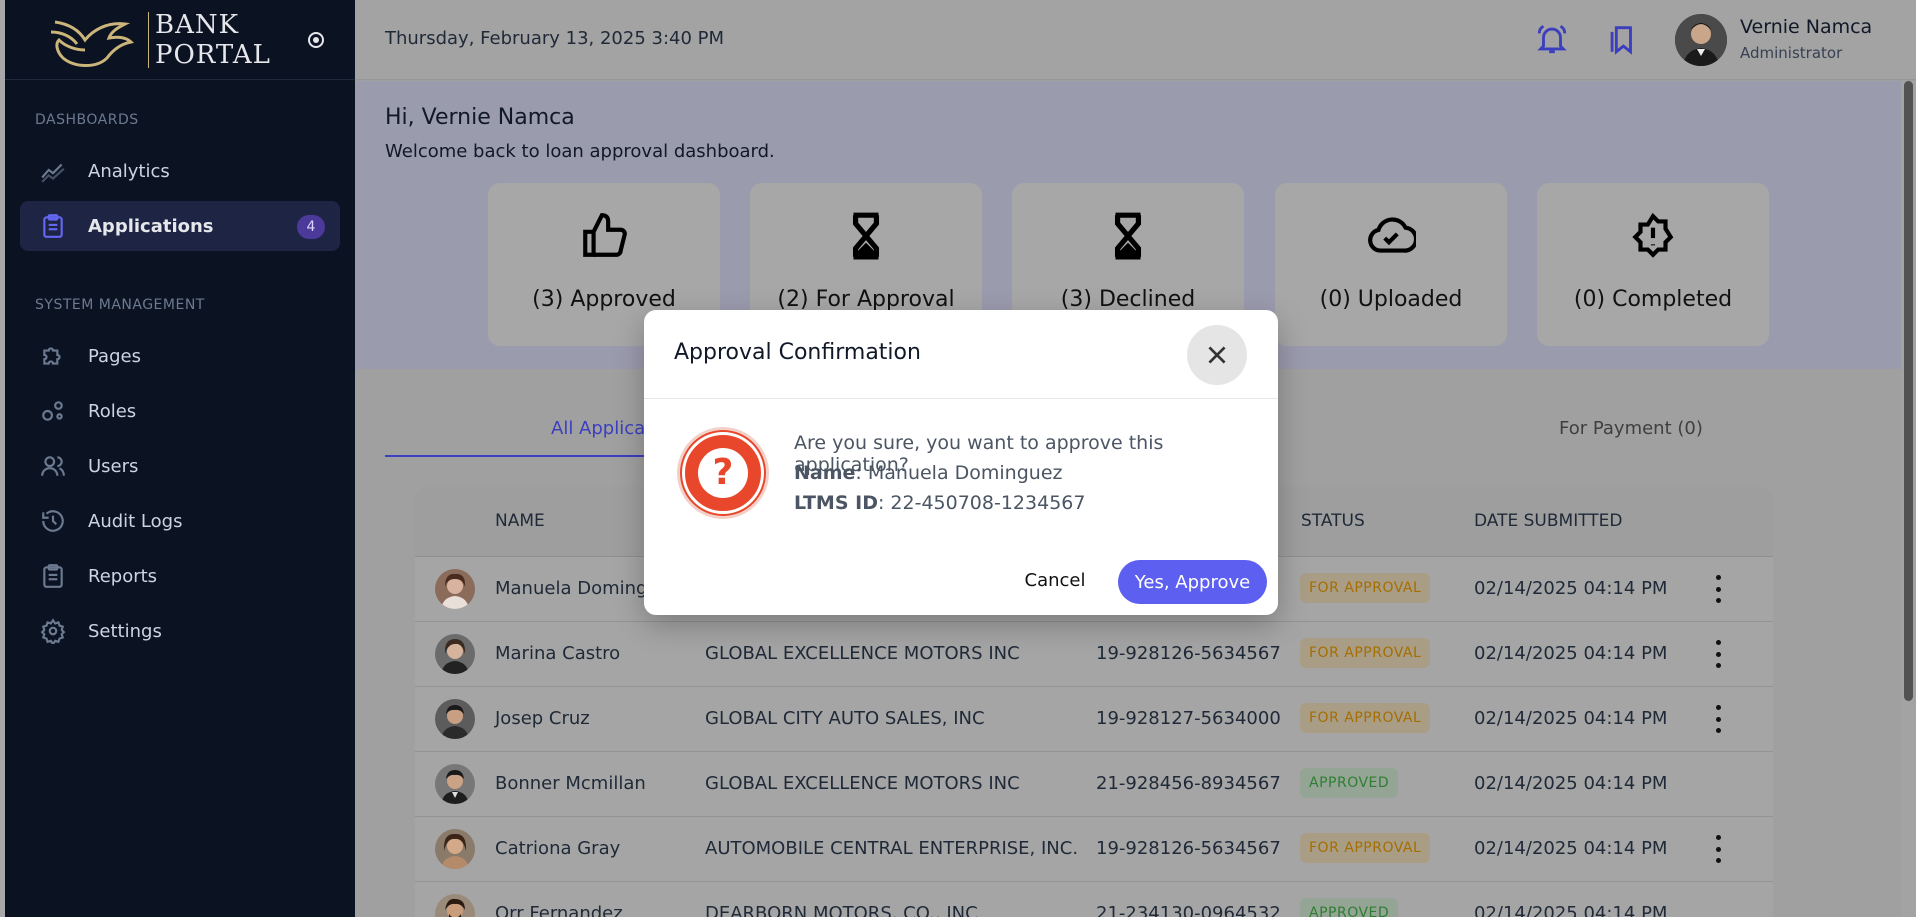 The width and height of the screenshot is (1916, 917). What do you see at coordinates (1653, 299) in the screenshot?
I see `stat-label: (0) Completed` at bounding box center [1653, 299].